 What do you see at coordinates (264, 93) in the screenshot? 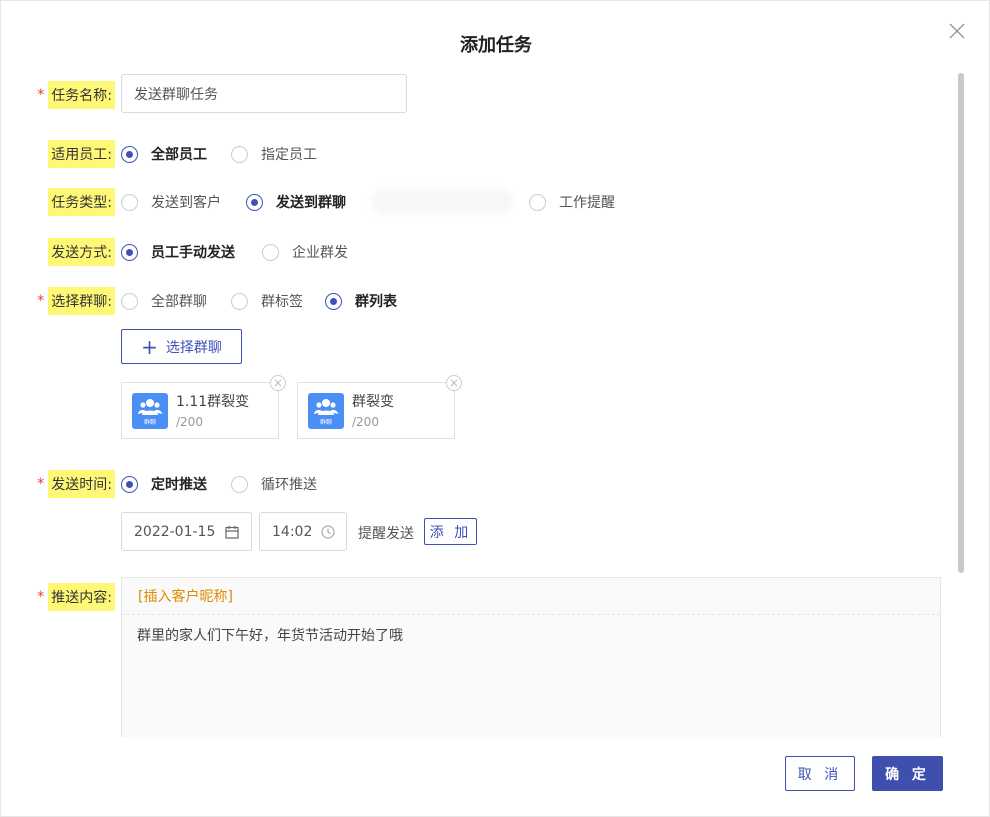
I see `task-name-input: 发送群聊任务` at bounding box center [264, 93].